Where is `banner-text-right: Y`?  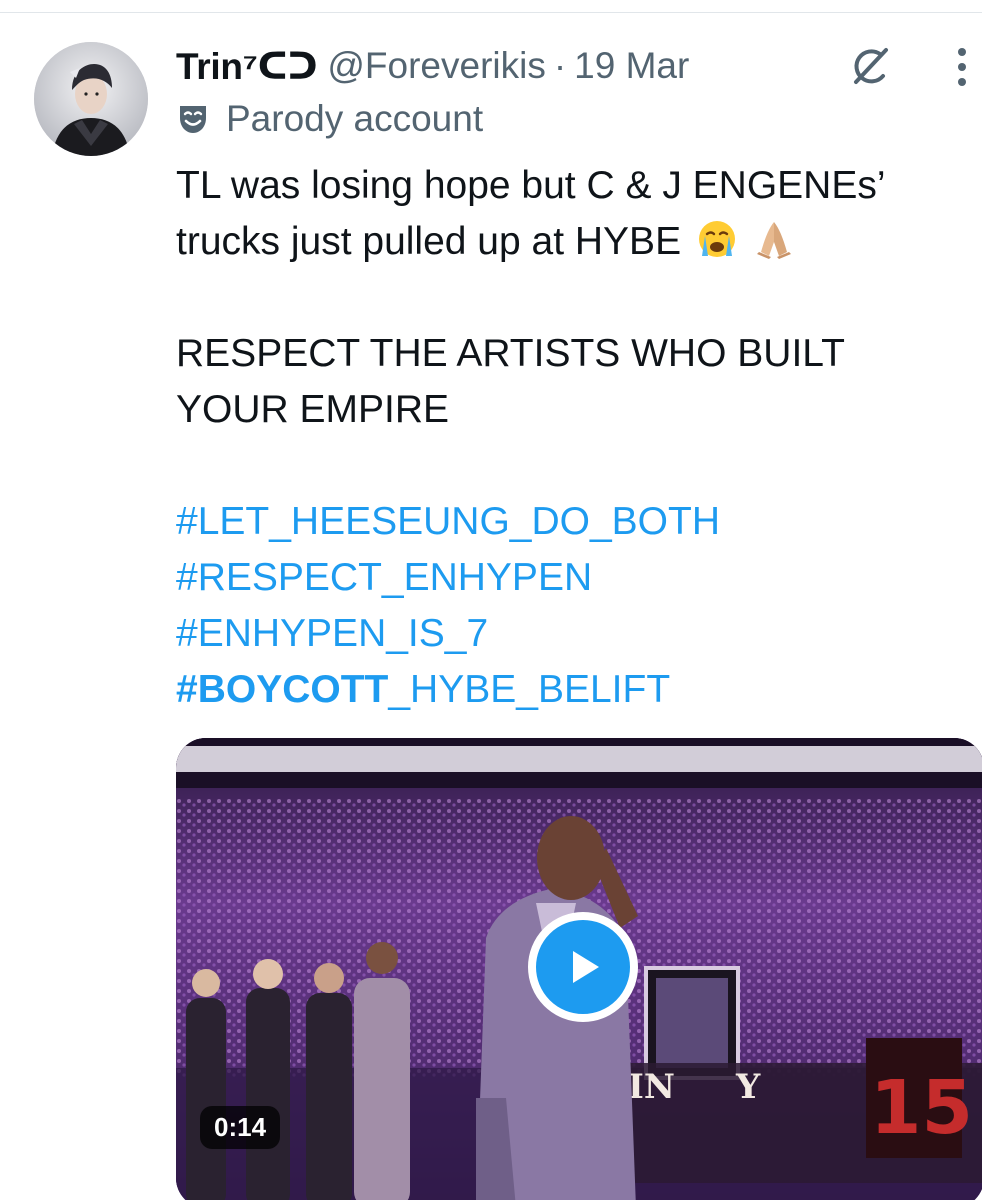
banner-text-right: Y is located at coordinates (748, 1087).